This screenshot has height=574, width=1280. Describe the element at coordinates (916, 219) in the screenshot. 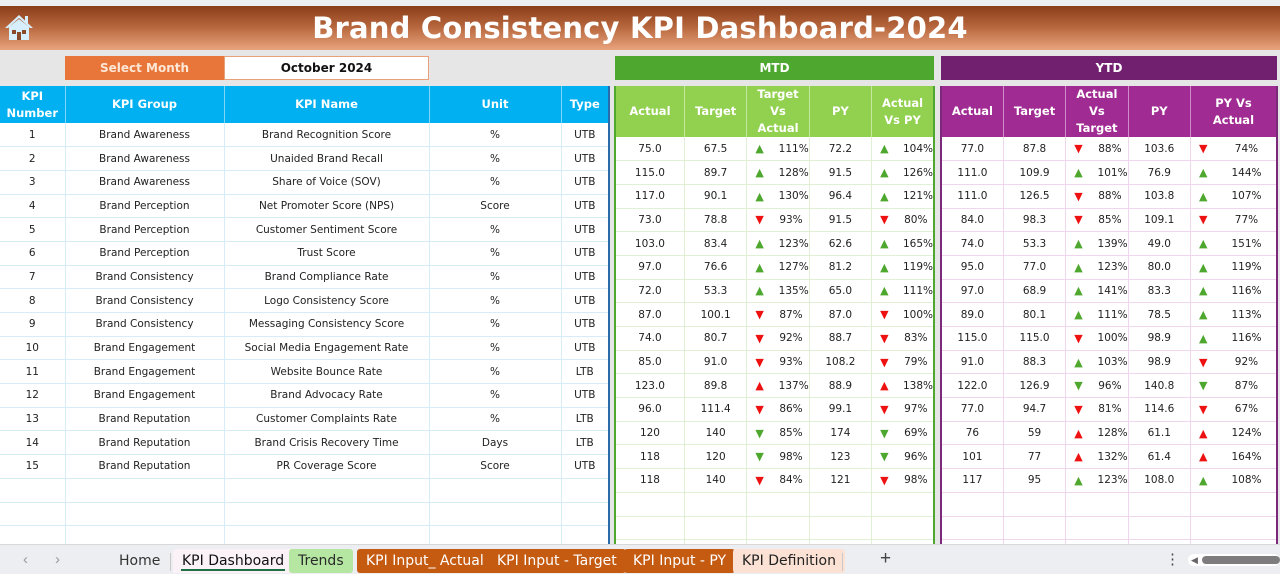

I see `percent-value: 80%` at that location.